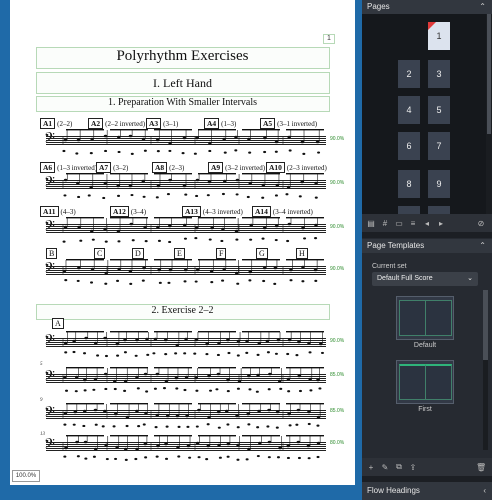  What do you see at coordinates (489, 114) in the screenshot?
I see `pages-scrollbar` at bounding box center [489, 114].